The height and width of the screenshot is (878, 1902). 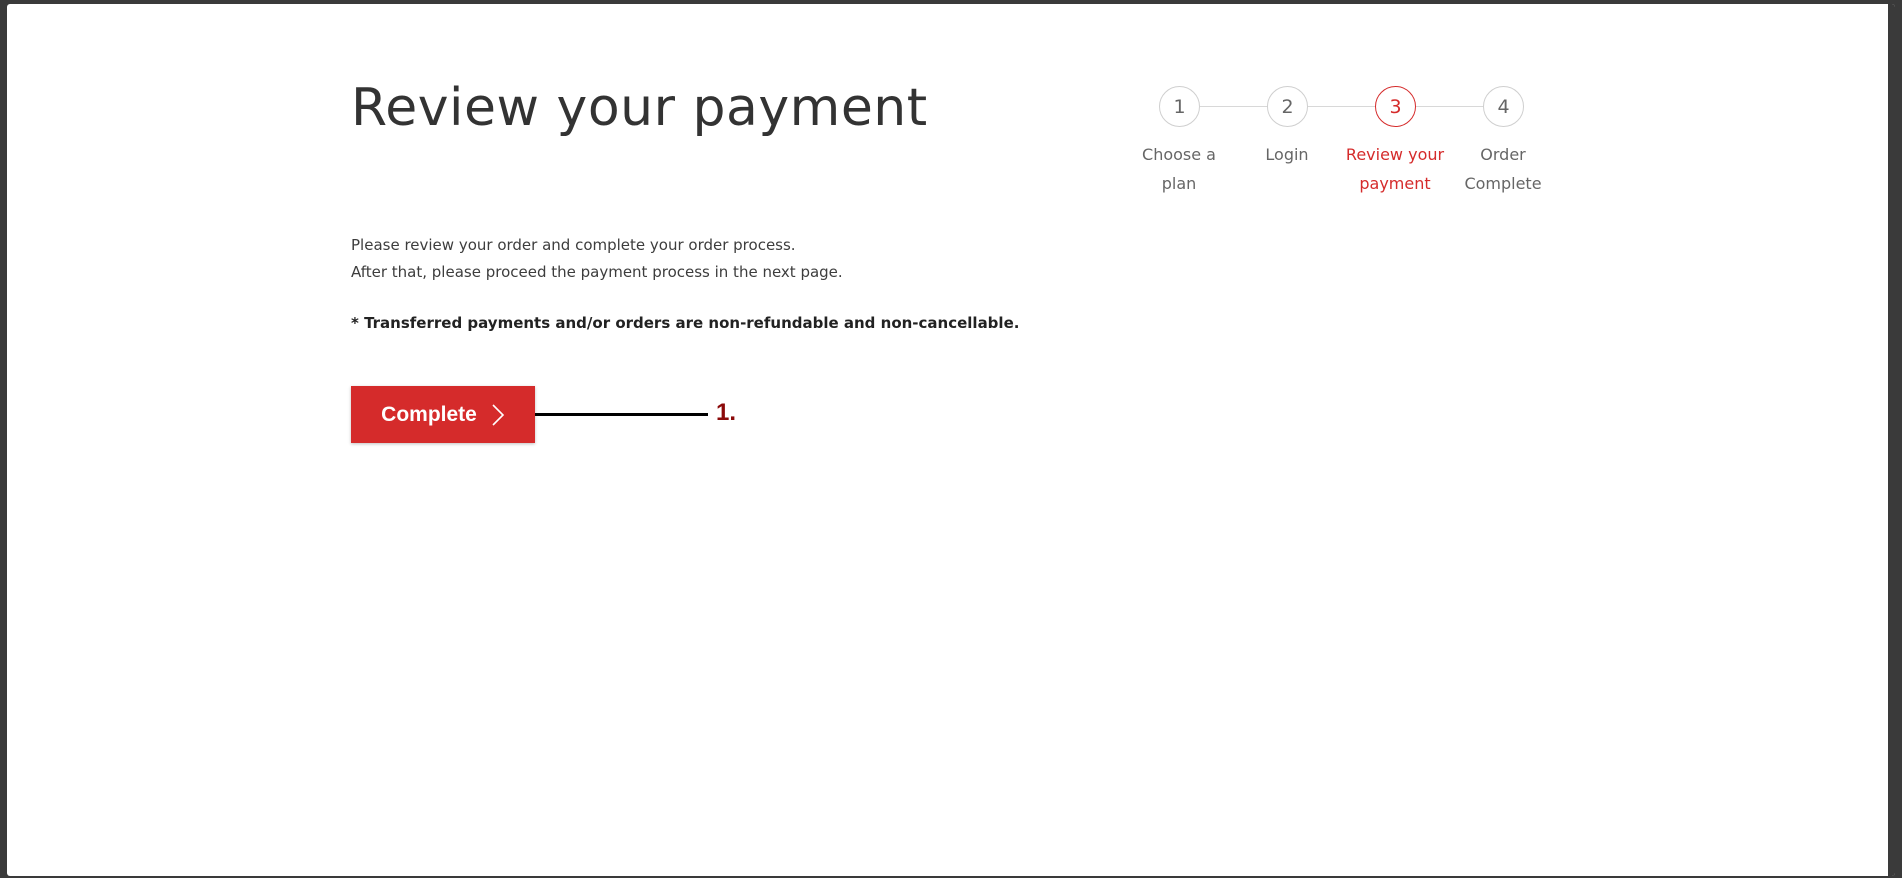 What do you see at coordinates (1395, 154) in the screenshot?
I see `step-3-label-line1: Review your` at bounding box center [1395, 154].